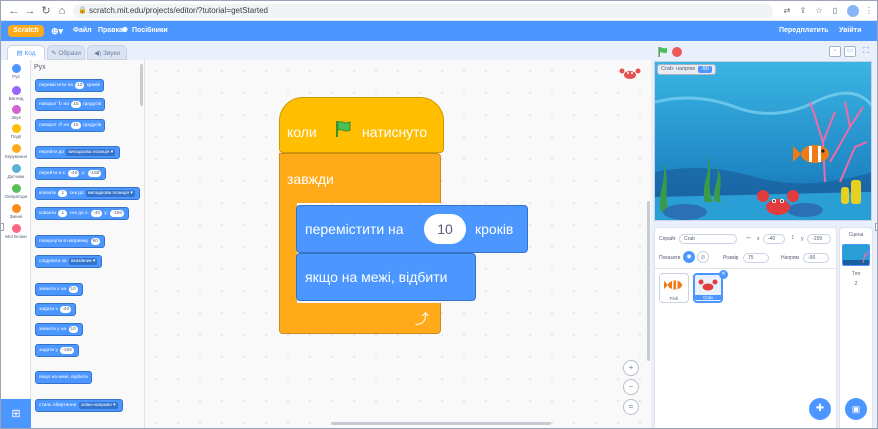 The height and width of the screenshot is (429, 878). I want to click on palette-block-point-in-direction: повернути в напрямку 90, so click(70, 241).